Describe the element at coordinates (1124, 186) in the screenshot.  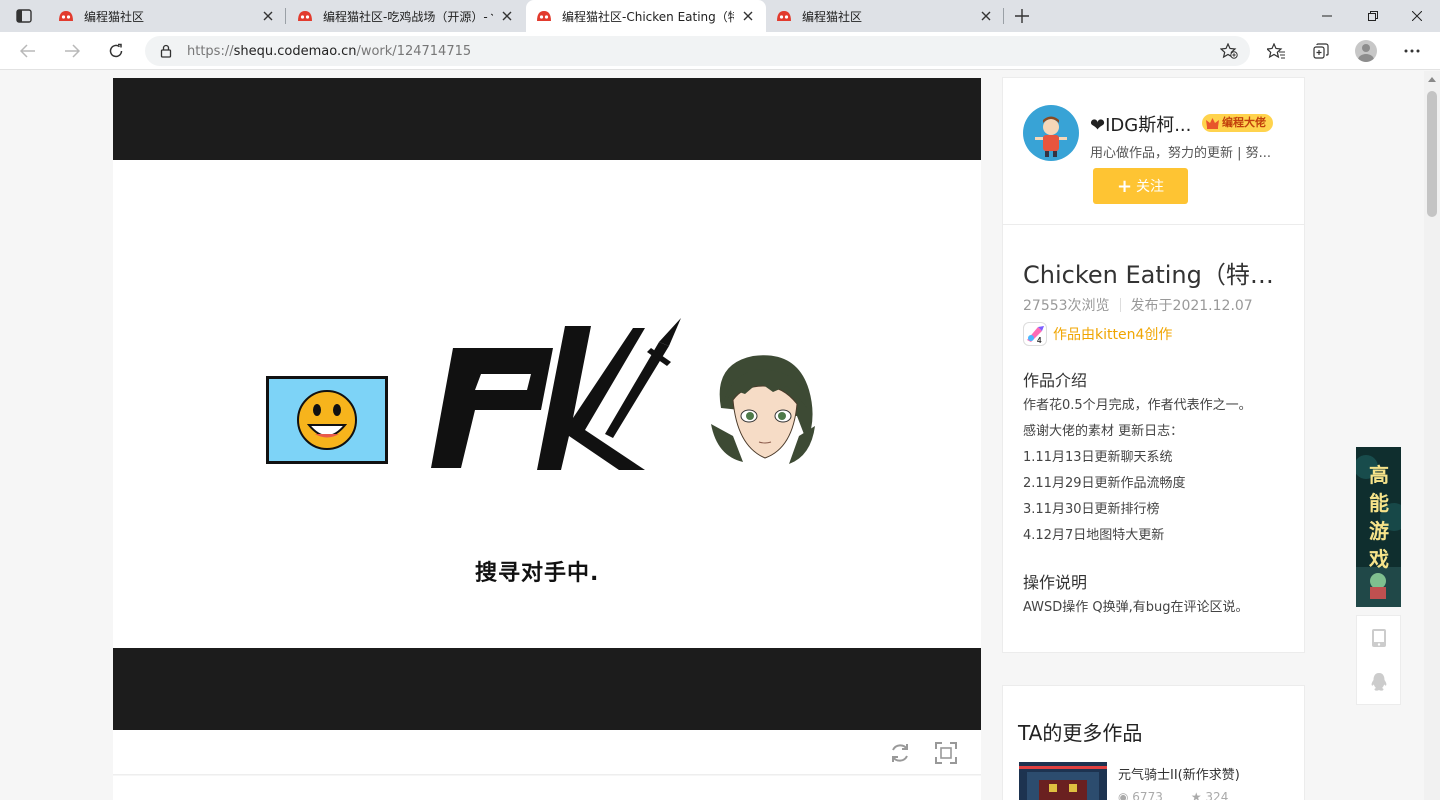
I see `plus-icon: +` at that location.